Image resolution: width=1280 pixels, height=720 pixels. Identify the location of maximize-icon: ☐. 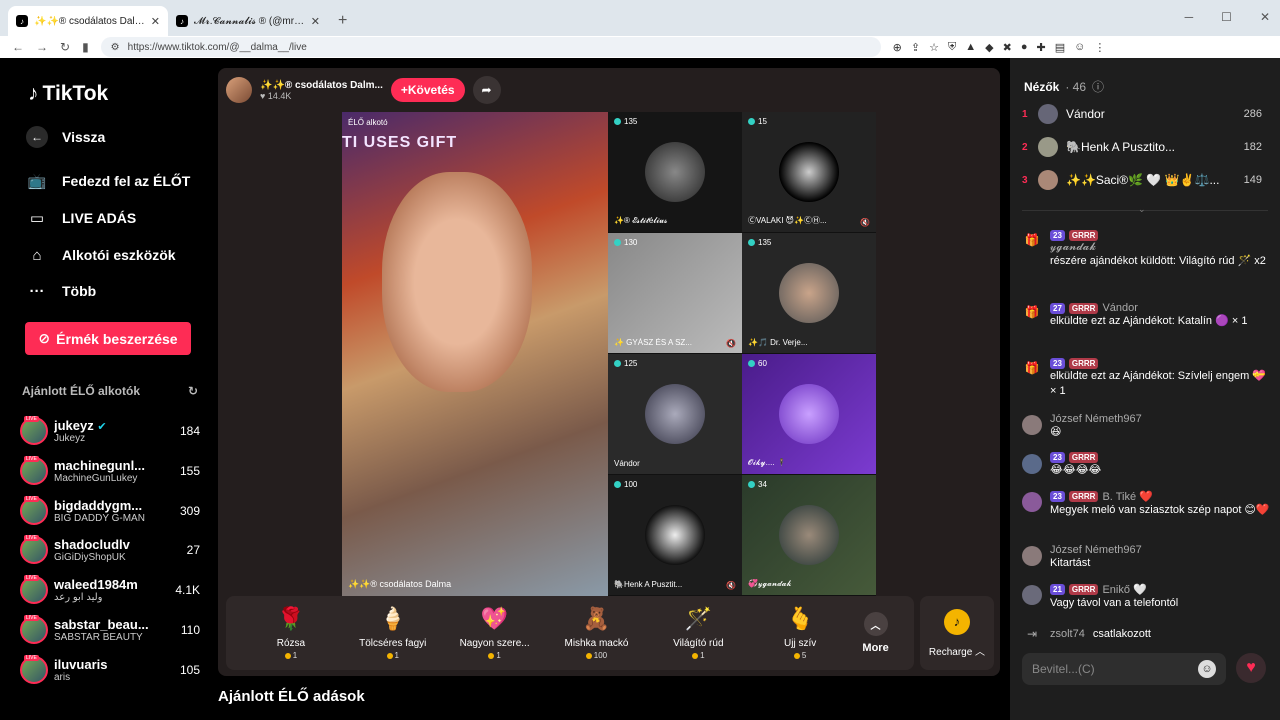
(1226, 17).